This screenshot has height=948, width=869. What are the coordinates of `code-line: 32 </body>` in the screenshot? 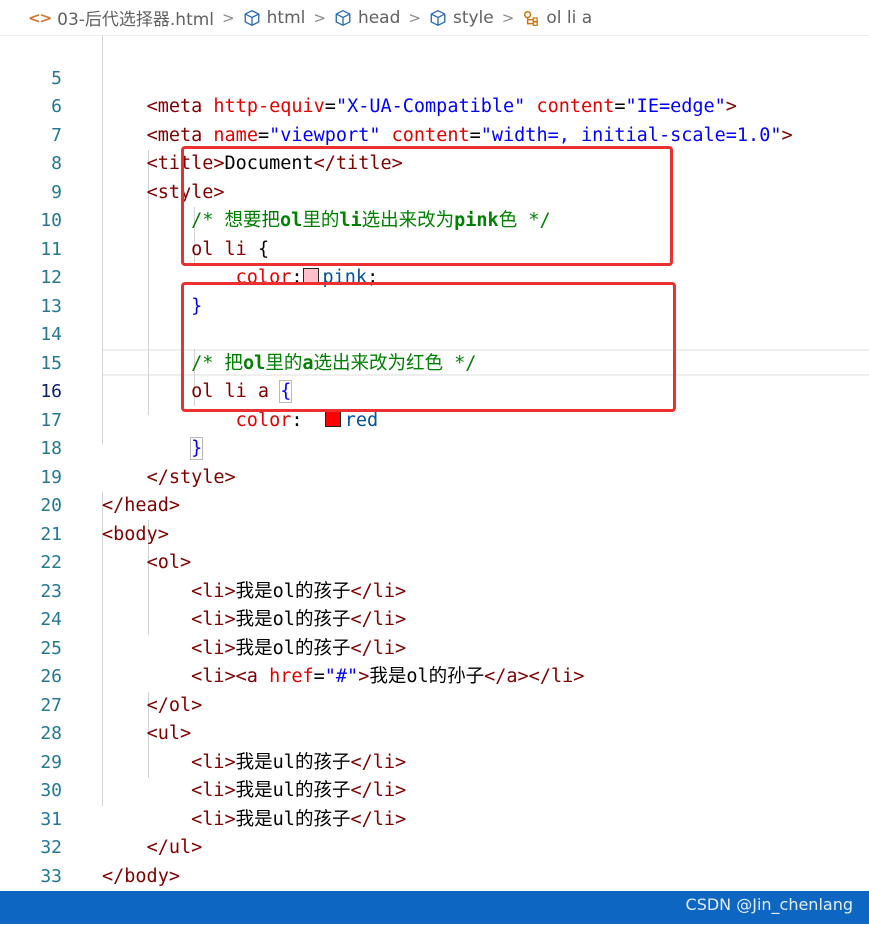 It's located at (434, 846).